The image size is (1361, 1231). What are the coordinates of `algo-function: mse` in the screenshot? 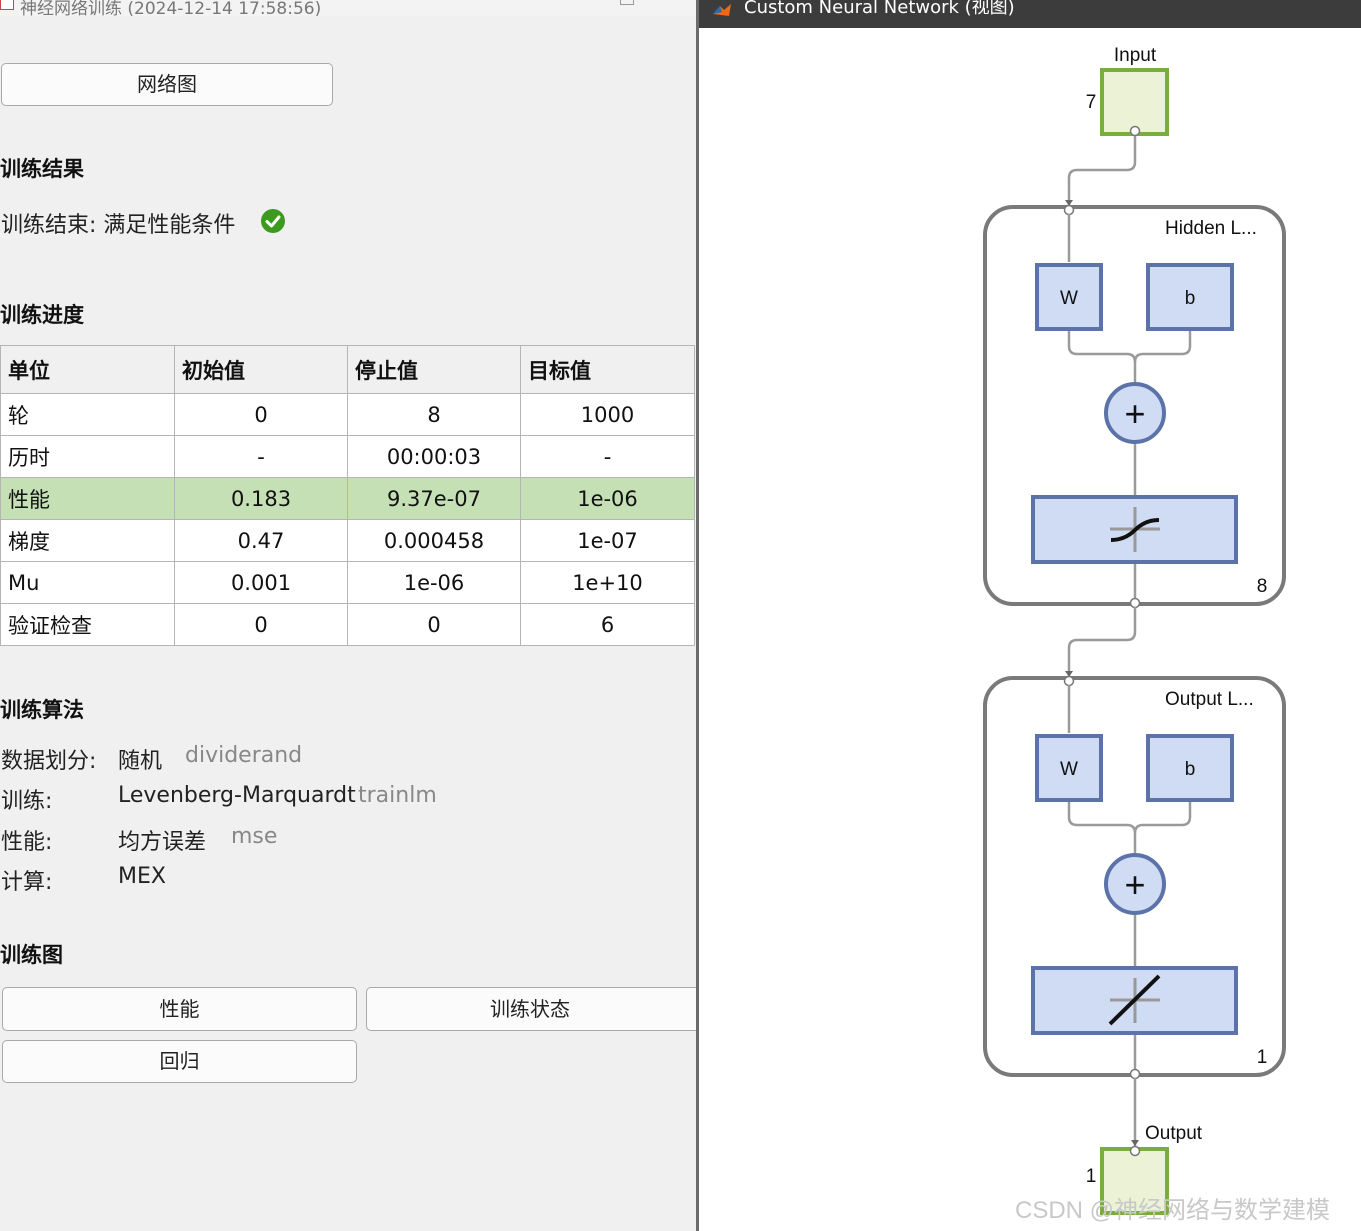 It's located at (254, 836).